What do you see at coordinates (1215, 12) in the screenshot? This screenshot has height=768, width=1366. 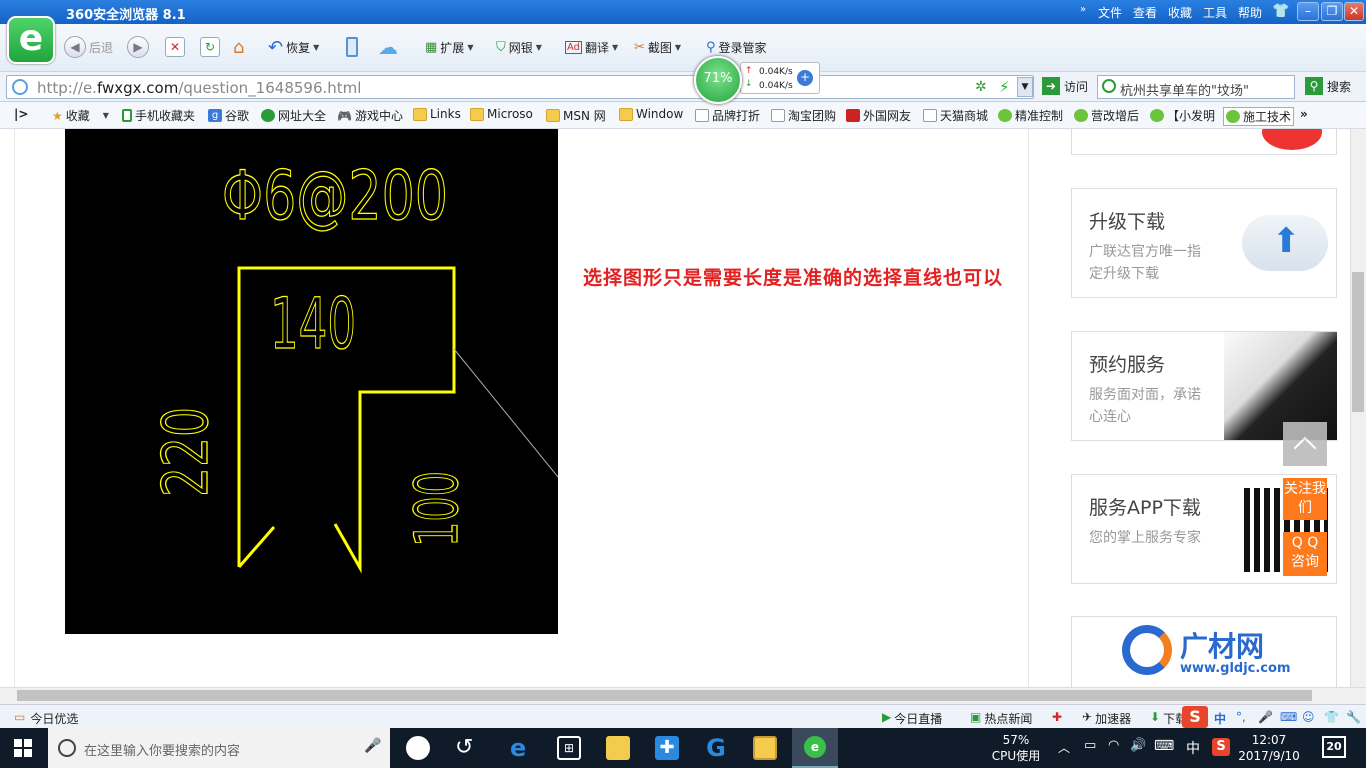 I see `menu-tools: 工具` at bounding box center [1215, 12].